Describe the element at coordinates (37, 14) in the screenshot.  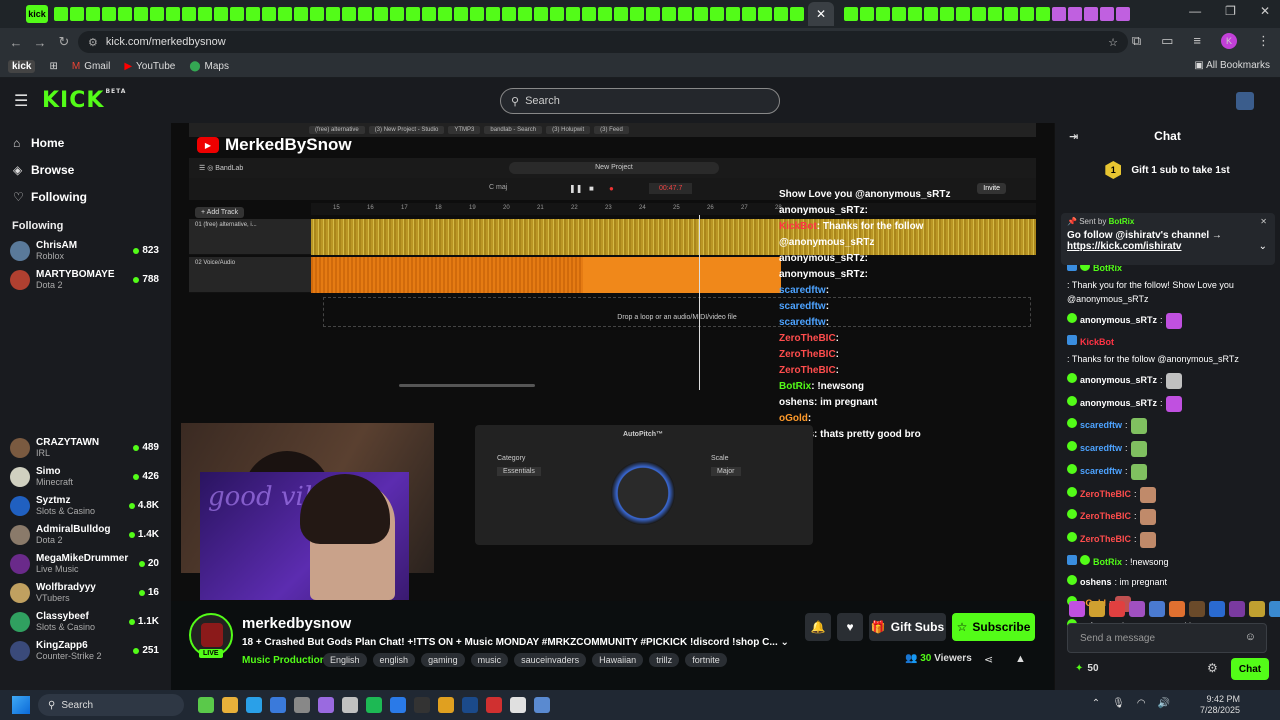
I see `tab-kick: kick` at that location.